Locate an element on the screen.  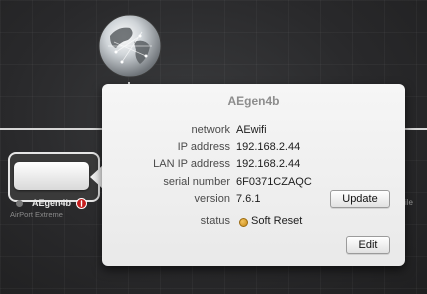
network-value: AEwifi is located at coordinates (251, 130).